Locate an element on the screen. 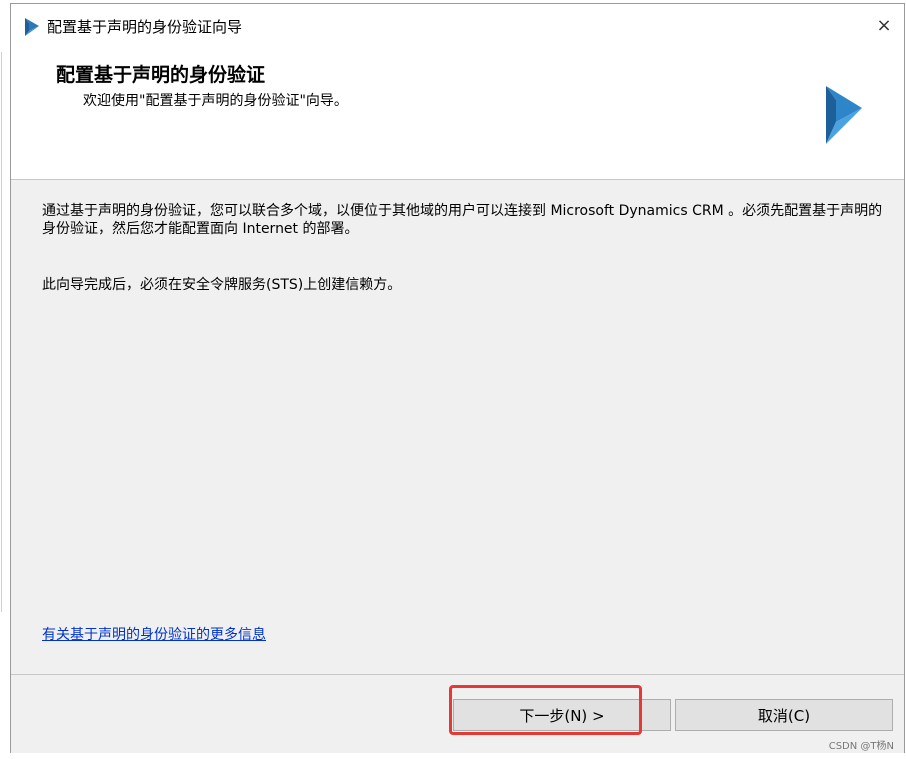 The image size is (906, 759). window-title: 配置基于声明的身份验证向导 is located at coordinates (145, 27).